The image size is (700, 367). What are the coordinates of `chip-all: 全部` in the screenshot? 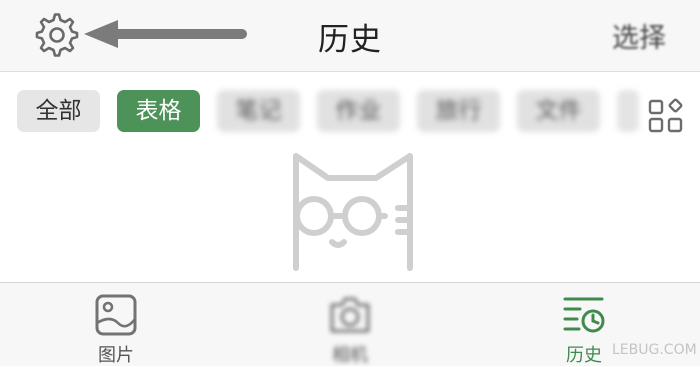 It's located at (58, 111).